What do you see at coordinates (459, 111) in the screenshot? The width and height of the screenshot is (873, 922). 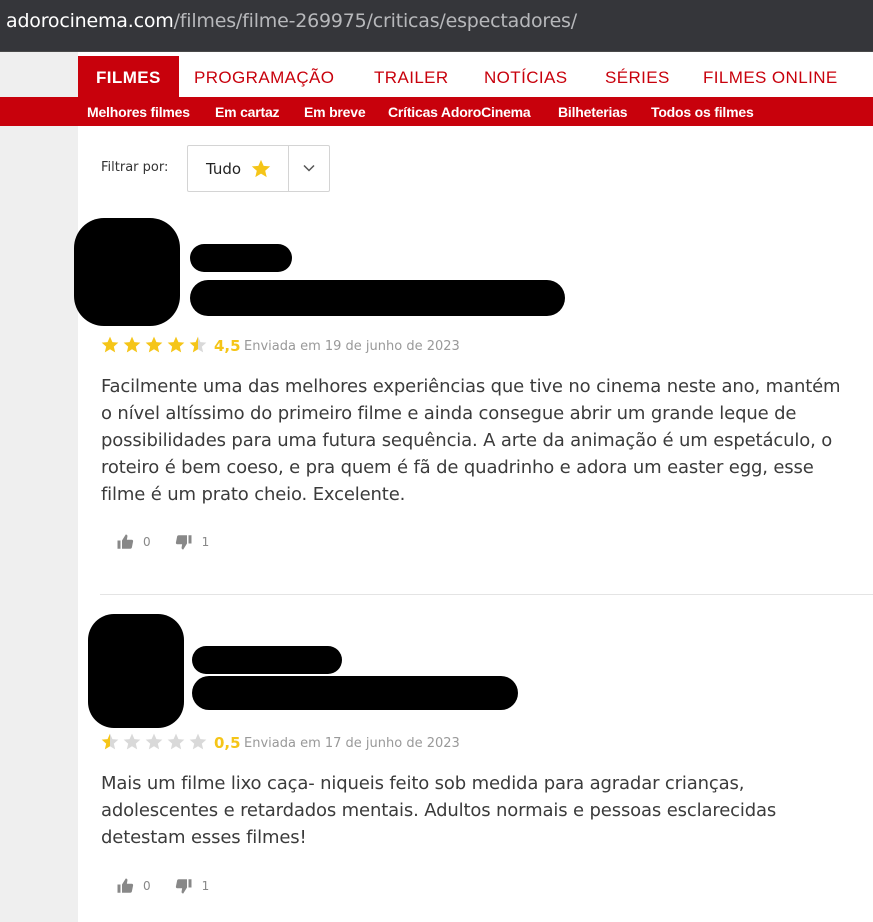 I see `subnav-criticas-adorocinema: Críticas AdoroCinema` at bounding box center [459, 111].